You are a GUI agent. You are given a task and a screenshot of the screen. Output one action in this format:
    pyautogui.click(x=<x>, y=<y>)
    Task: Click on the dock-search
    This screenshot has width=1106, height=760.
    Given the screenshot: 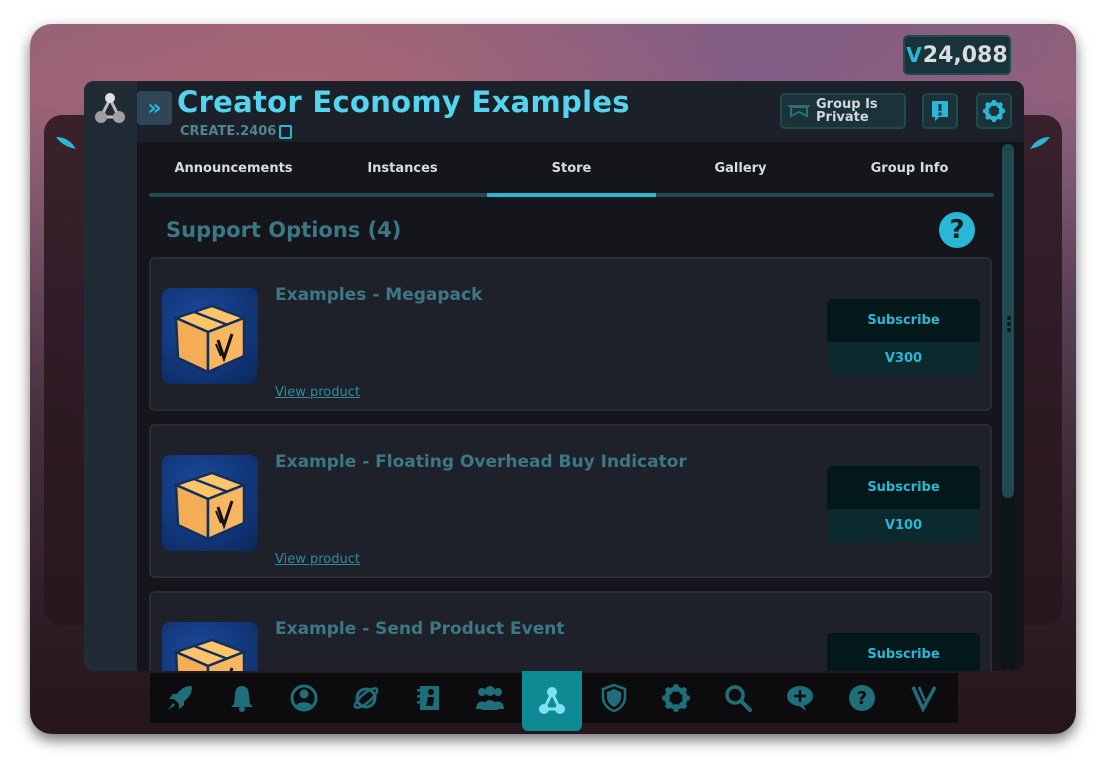 What is the action you would take?
    pyautogui.click(x=738, y=698)
    